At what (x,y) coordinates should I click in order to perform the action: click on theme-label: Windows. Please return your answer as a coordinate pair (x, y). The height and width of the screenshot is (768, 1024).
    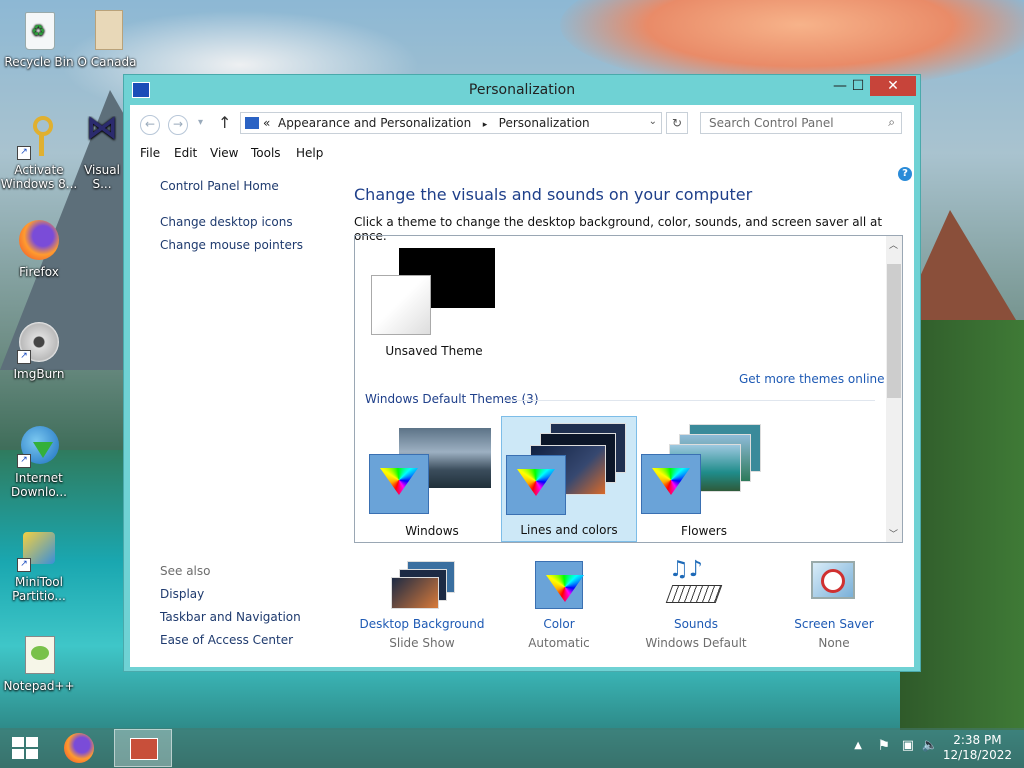
    Looking at the image, I should click on (432, 531).